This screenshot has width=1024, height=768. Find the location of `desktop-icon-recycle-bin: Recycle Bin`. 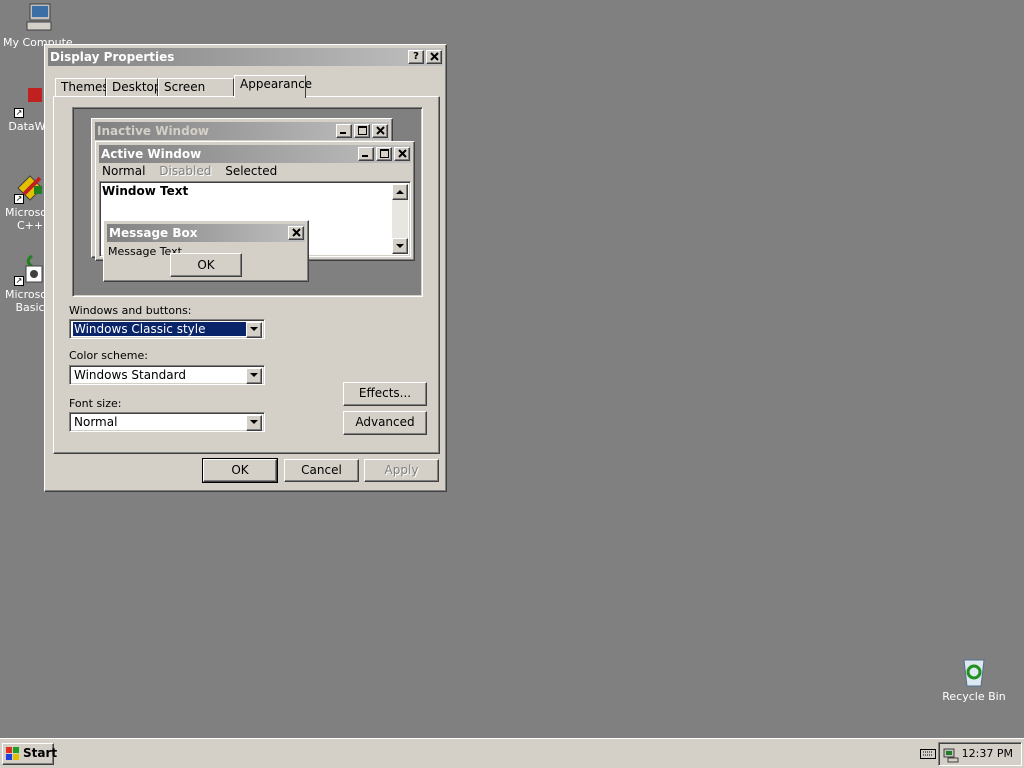

desktop-icon-recycle-bin: Recycle Bin is located at coordinates (974, 679).